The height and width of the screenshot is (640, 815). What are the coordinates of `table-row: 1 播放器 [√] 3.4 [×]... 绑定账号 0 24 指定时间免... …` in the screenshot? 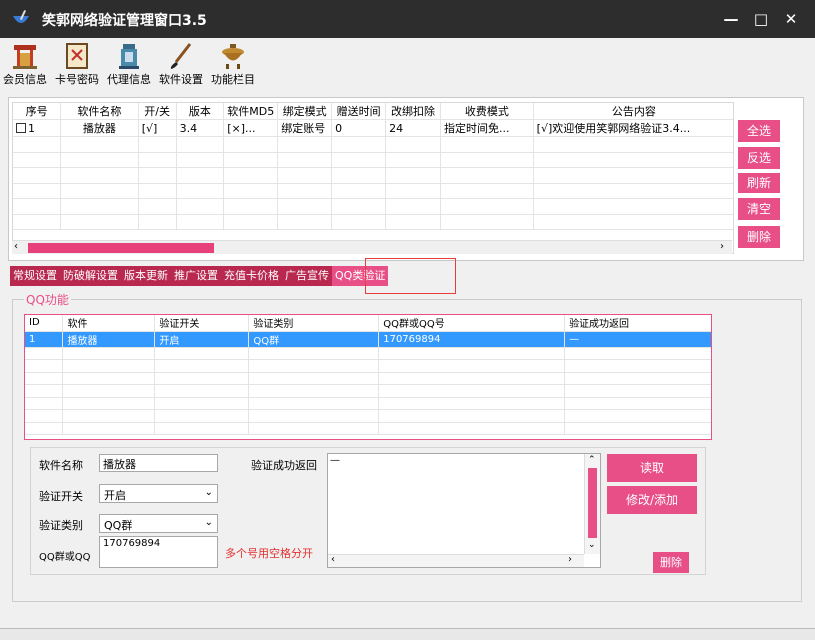 It's located at (373, 128).